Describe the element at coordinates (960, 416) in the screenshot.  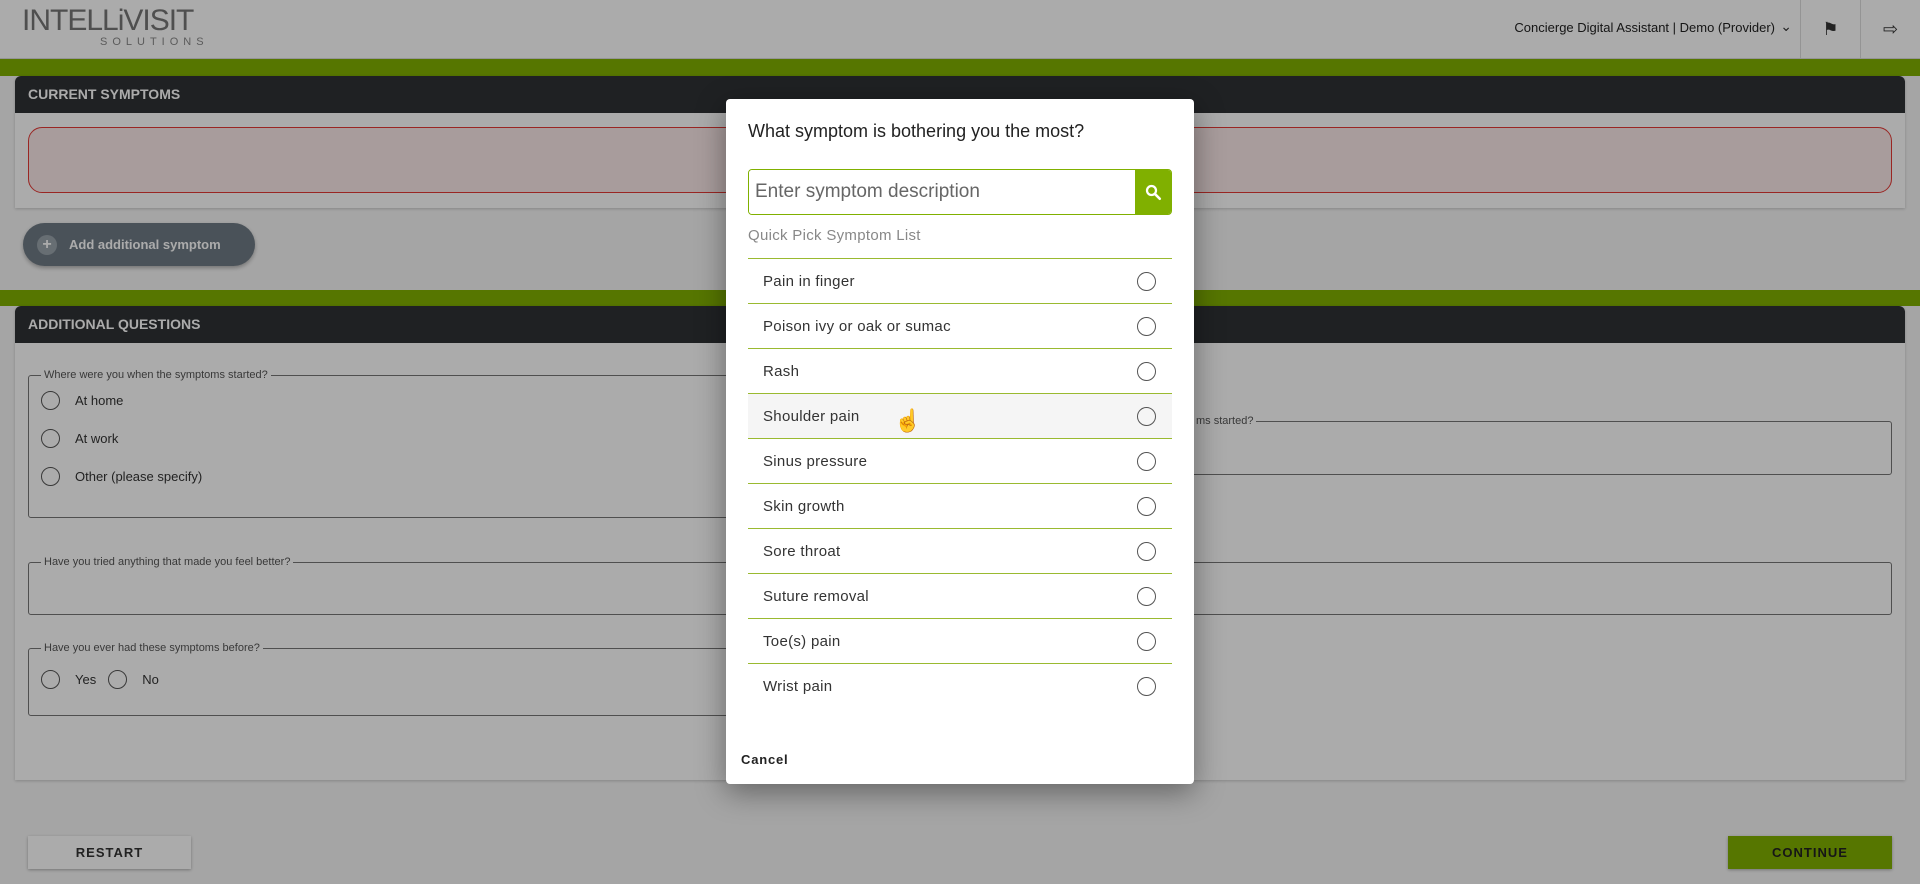
I see `list-item: Shoulder pain` at that location.